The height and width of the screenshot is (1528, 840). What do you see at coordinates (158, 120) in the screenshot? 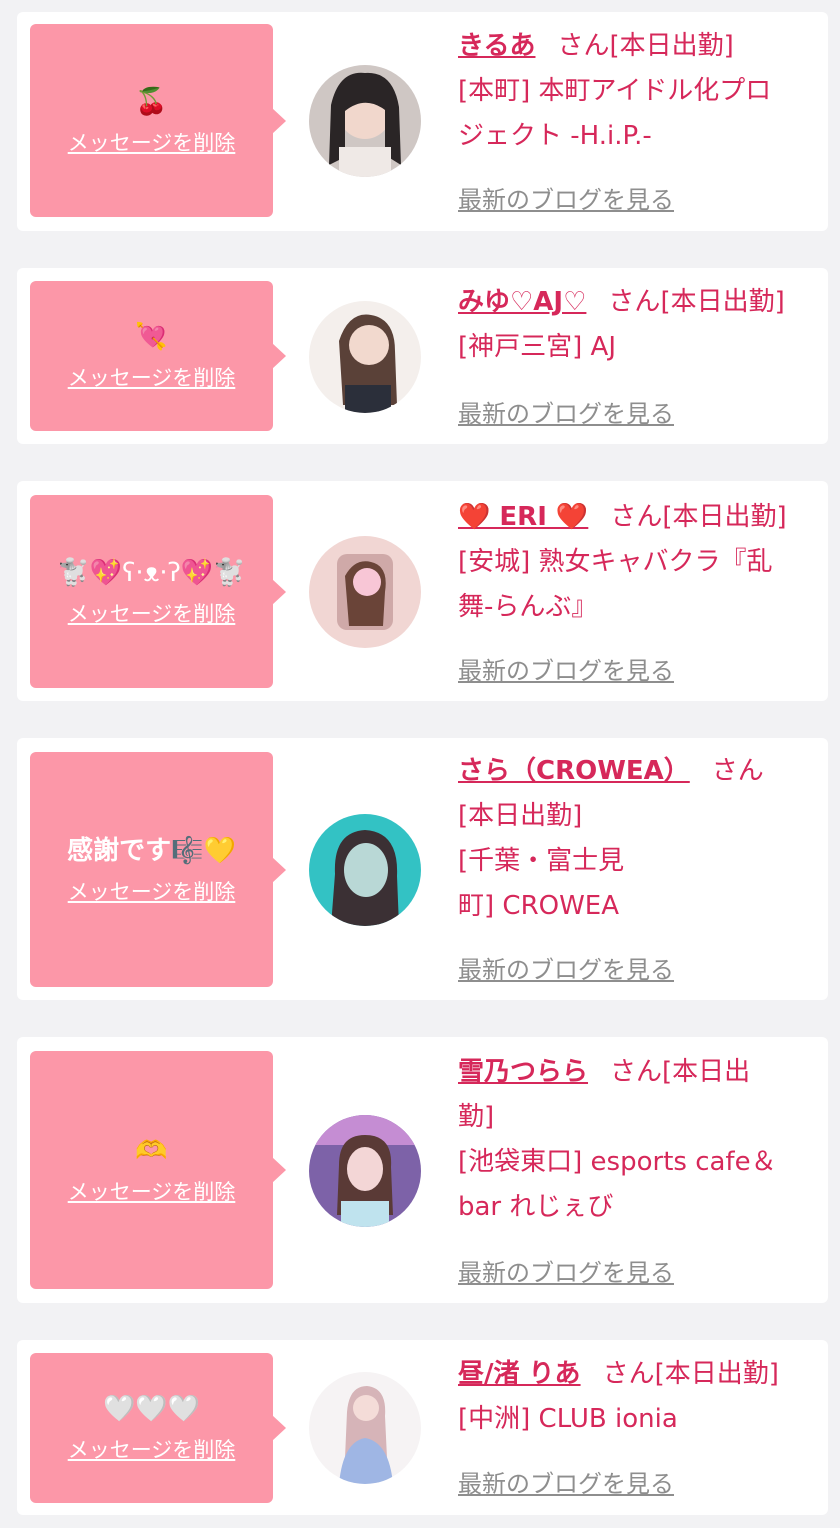
I see `message-bubble: 🍒 メッセージを削除` at bounding box center [158, 120].